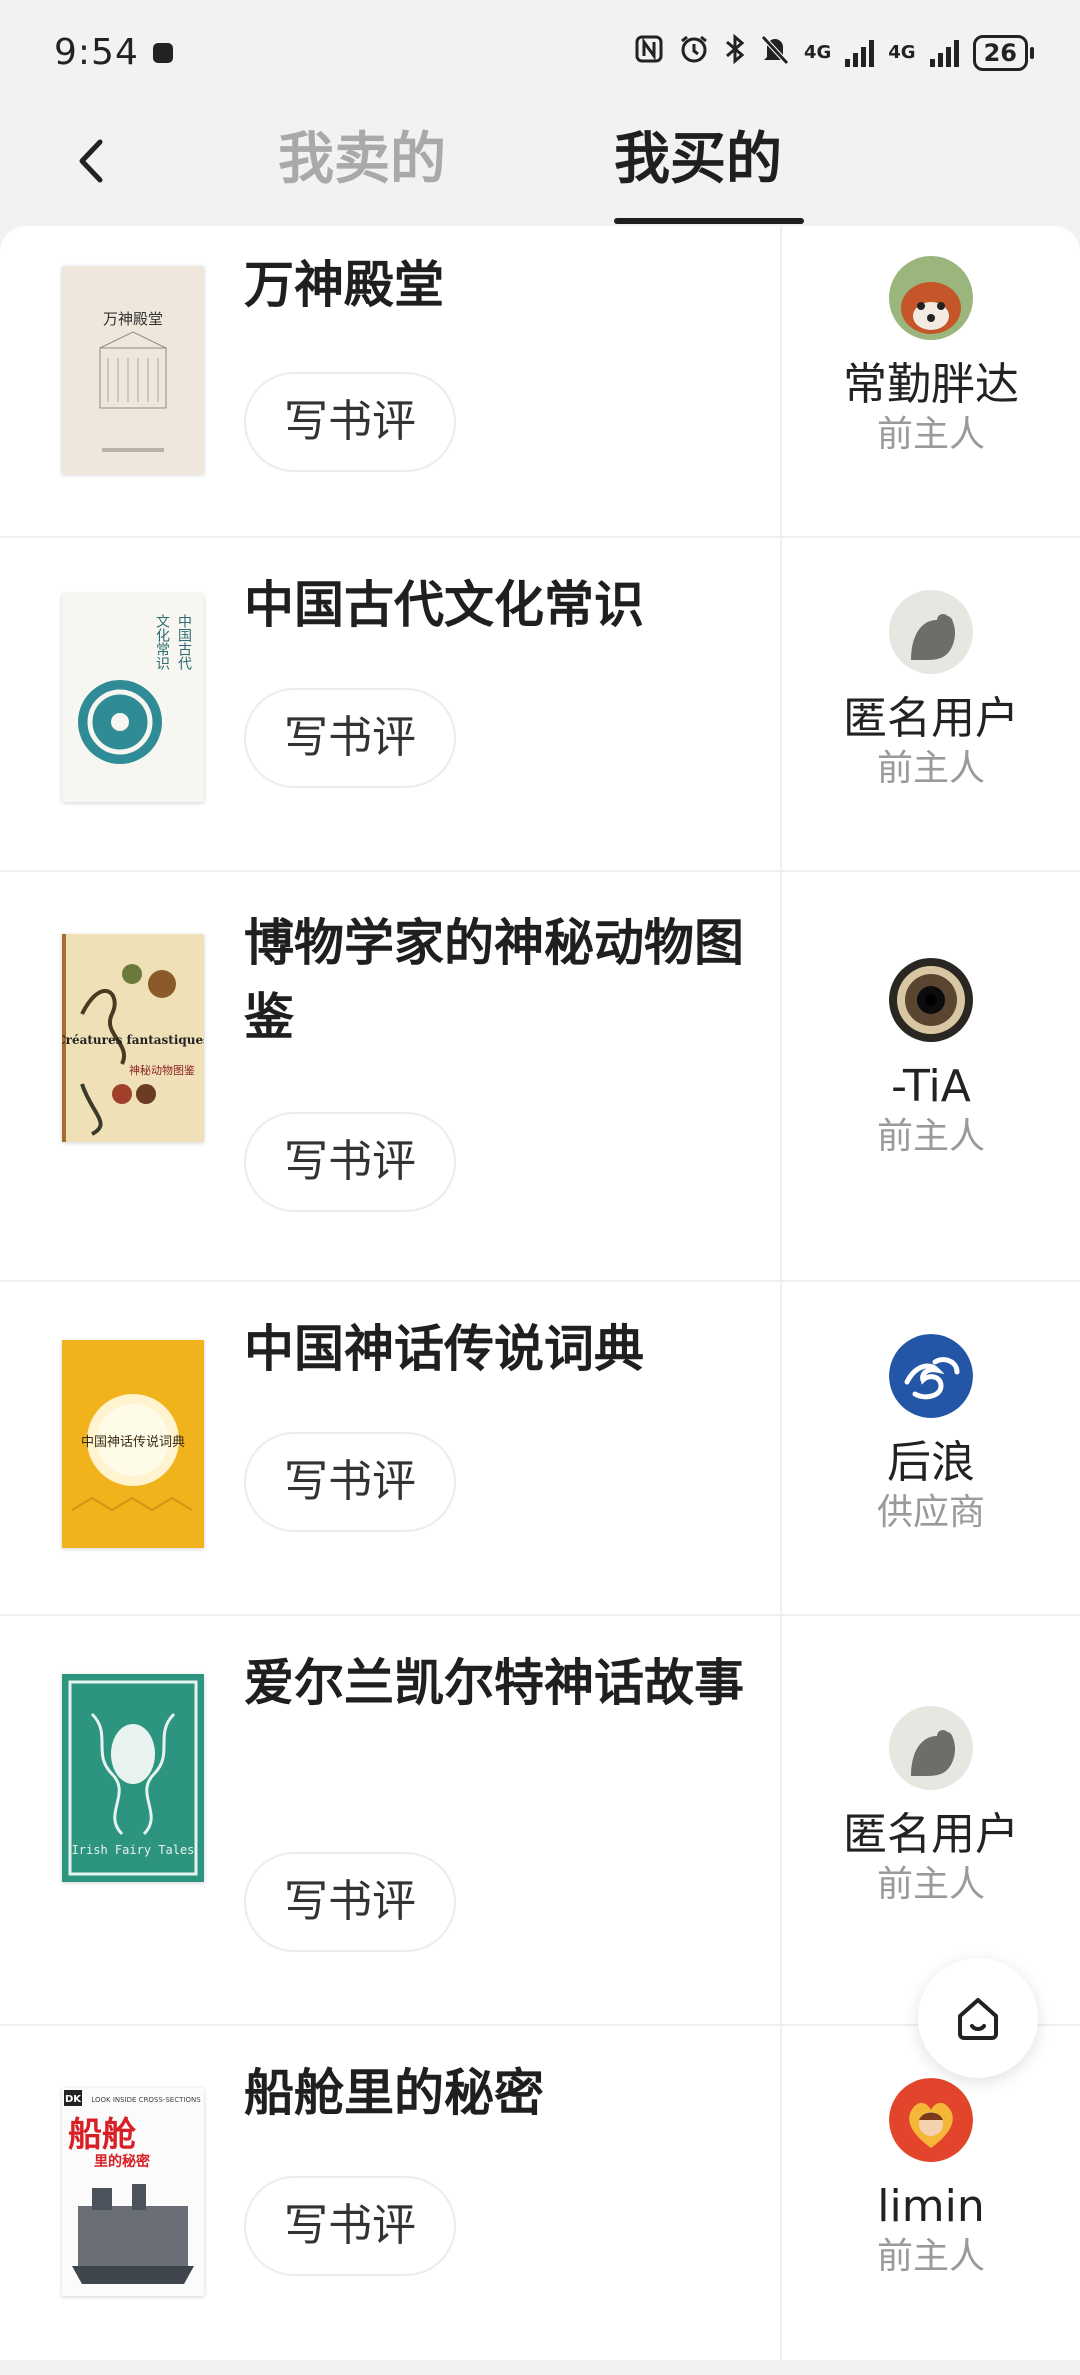 This screenshot has height=2375, width=1080. What do you see at coordinates (73, 2099) in the screenshot?
I see `cover-brand: DK` at bounding box center [73, 2099].